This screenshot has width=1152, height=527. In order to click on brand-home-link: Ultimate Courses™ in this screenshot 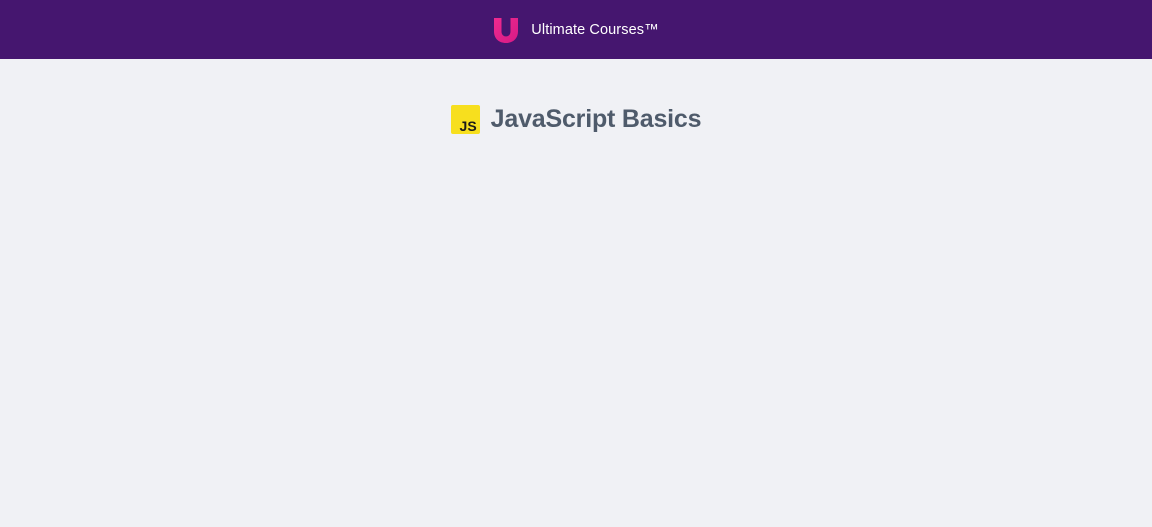, I will do `click(576, 30)`.